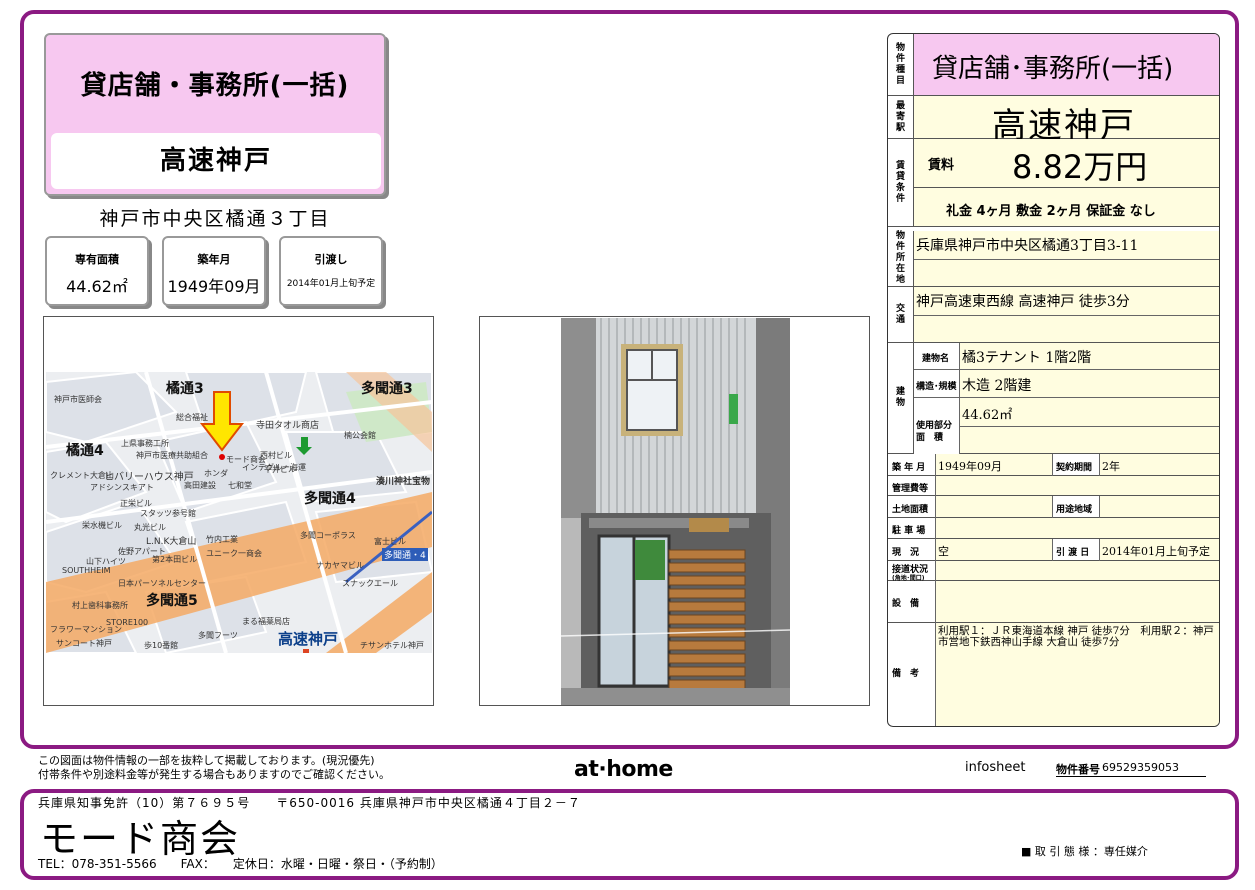 The height and width of the screenshot is (890, 1255). I want to click on map-label-minatogawa: 湊川神社宝物, so click(403, 482).